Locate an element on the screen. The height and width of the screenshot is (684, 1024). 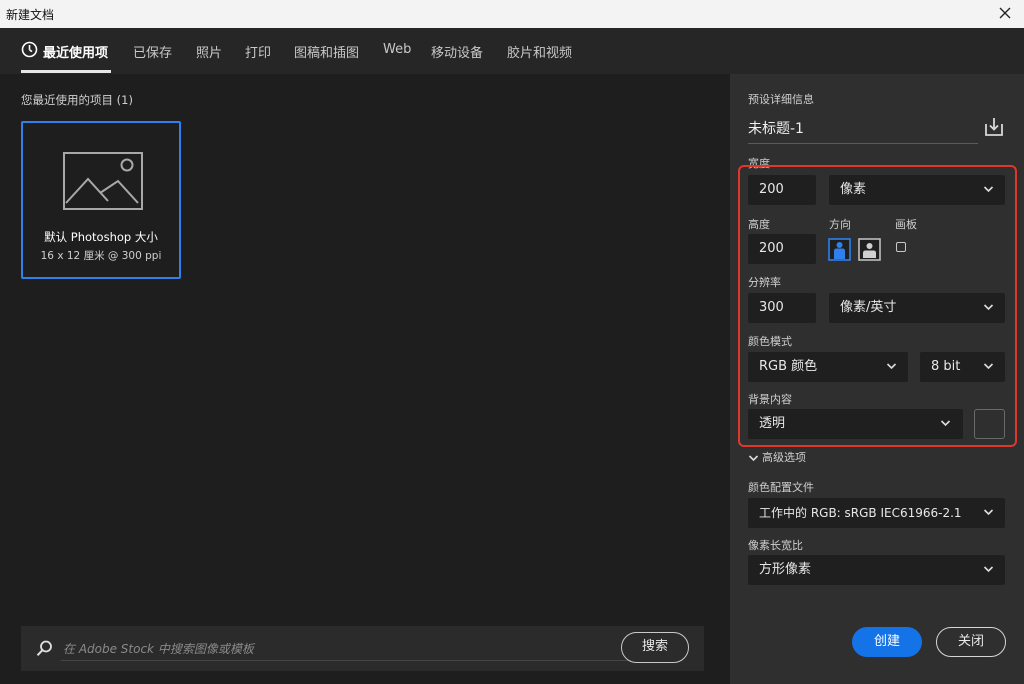
color-profile-label: 颜色配置文件 is located at coordinates (781, 487).